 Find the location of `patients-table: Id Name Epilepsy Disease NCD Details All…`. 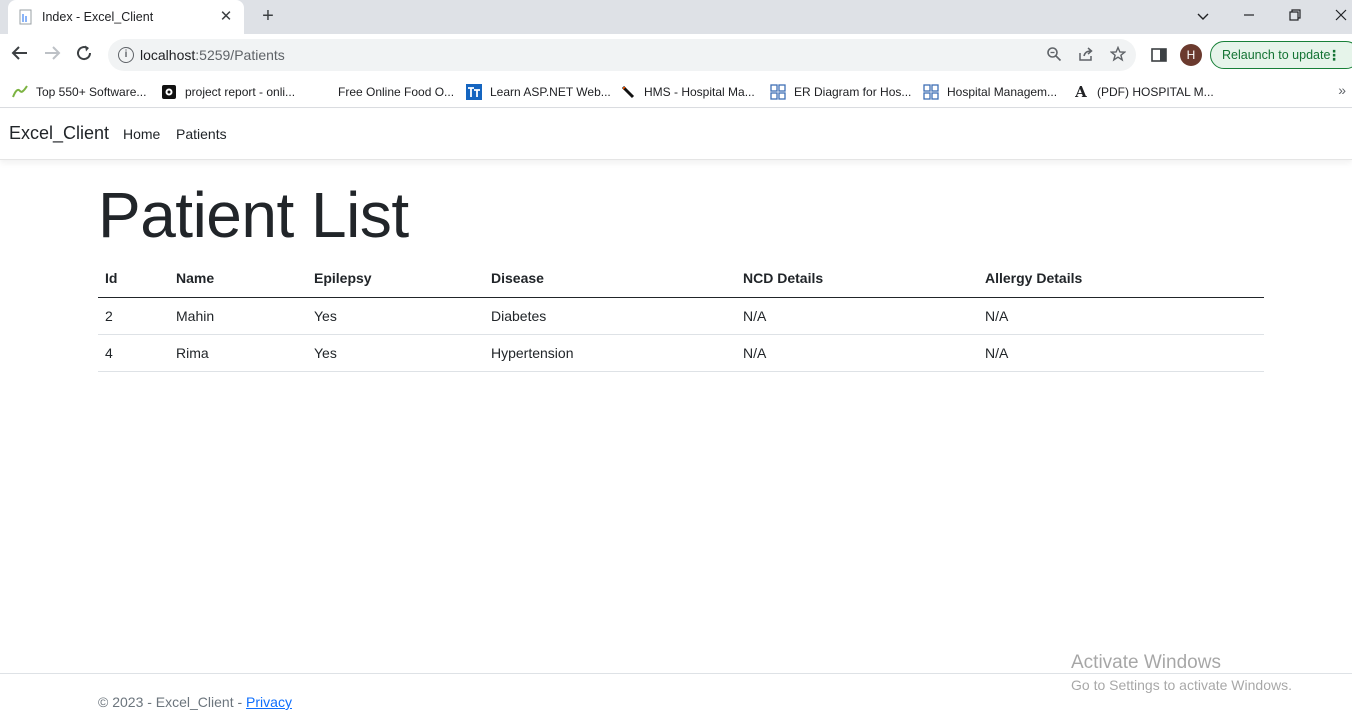

patients-table: Id Name Epilepsy Disease NCD Details All… is located at coordinates (681, 316).